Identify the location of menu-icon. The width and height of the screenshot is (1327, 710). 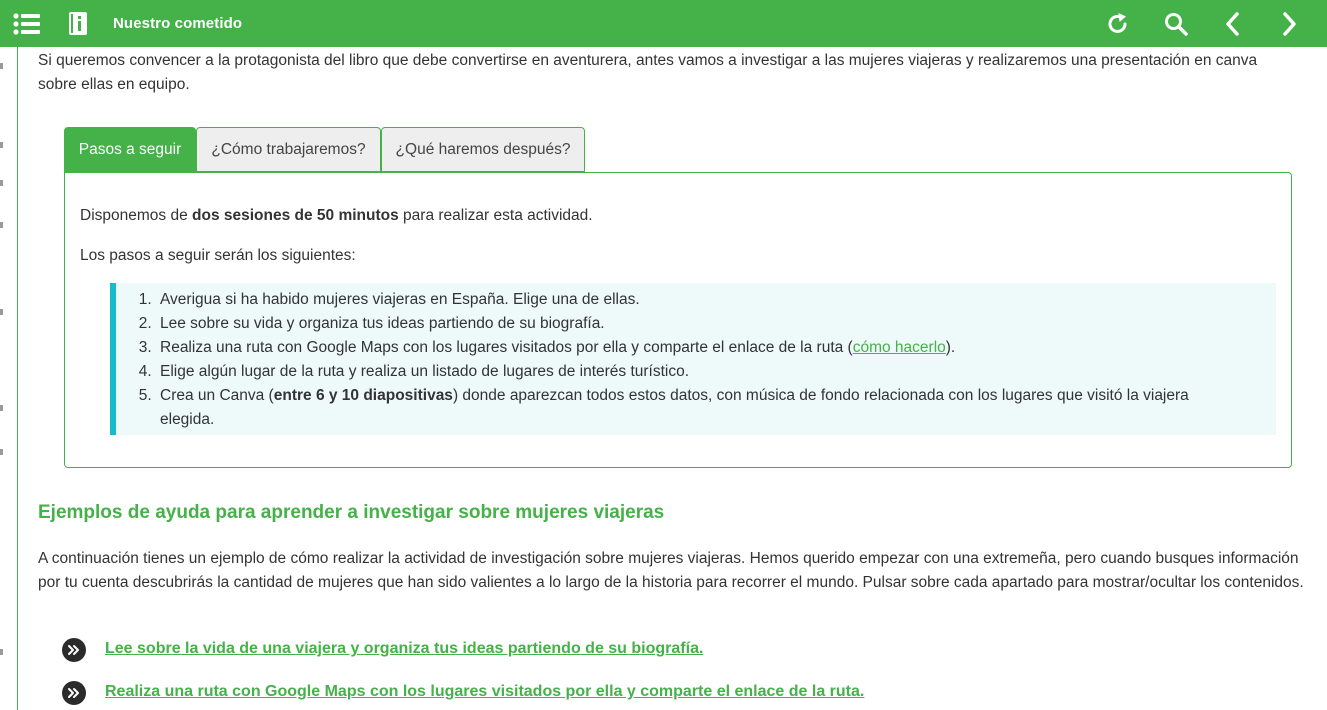
(27, 24).